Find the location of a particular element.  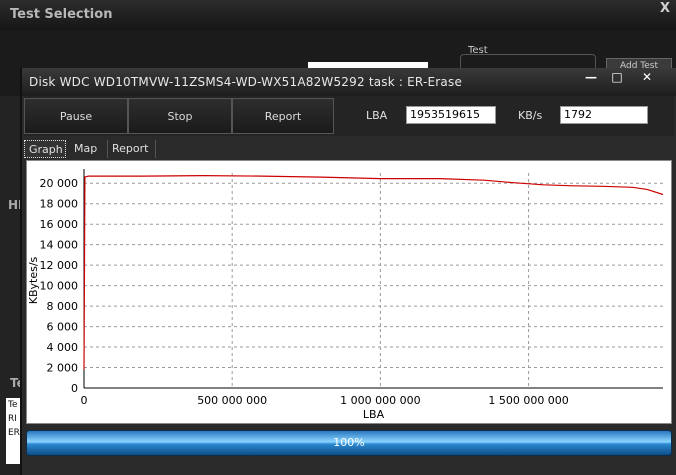

x-tick-label: 1 000 000 000 is located at coordinates (380, 400).